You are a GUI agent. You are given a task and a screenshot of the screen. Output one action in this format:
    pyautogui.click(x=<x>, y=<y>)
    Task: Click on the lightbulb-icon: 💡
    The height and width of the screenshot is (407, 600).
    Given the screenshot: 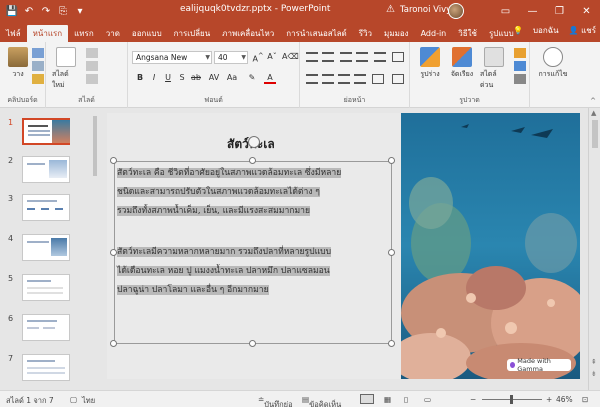 What is the action you would take?
    pyautogui.click(x=518, y=30)
    